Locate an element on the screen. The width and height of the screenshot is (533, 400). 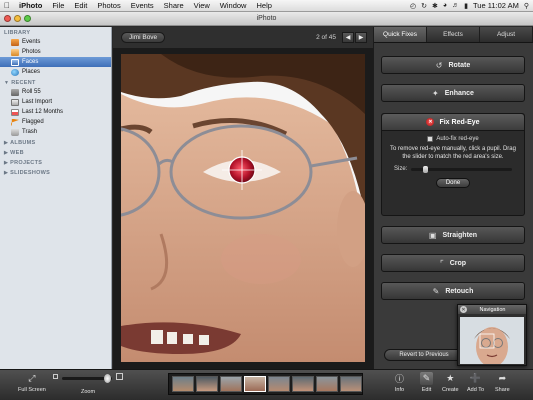
sidebar-item-photos: Photos is located at coordinates (55, 52).